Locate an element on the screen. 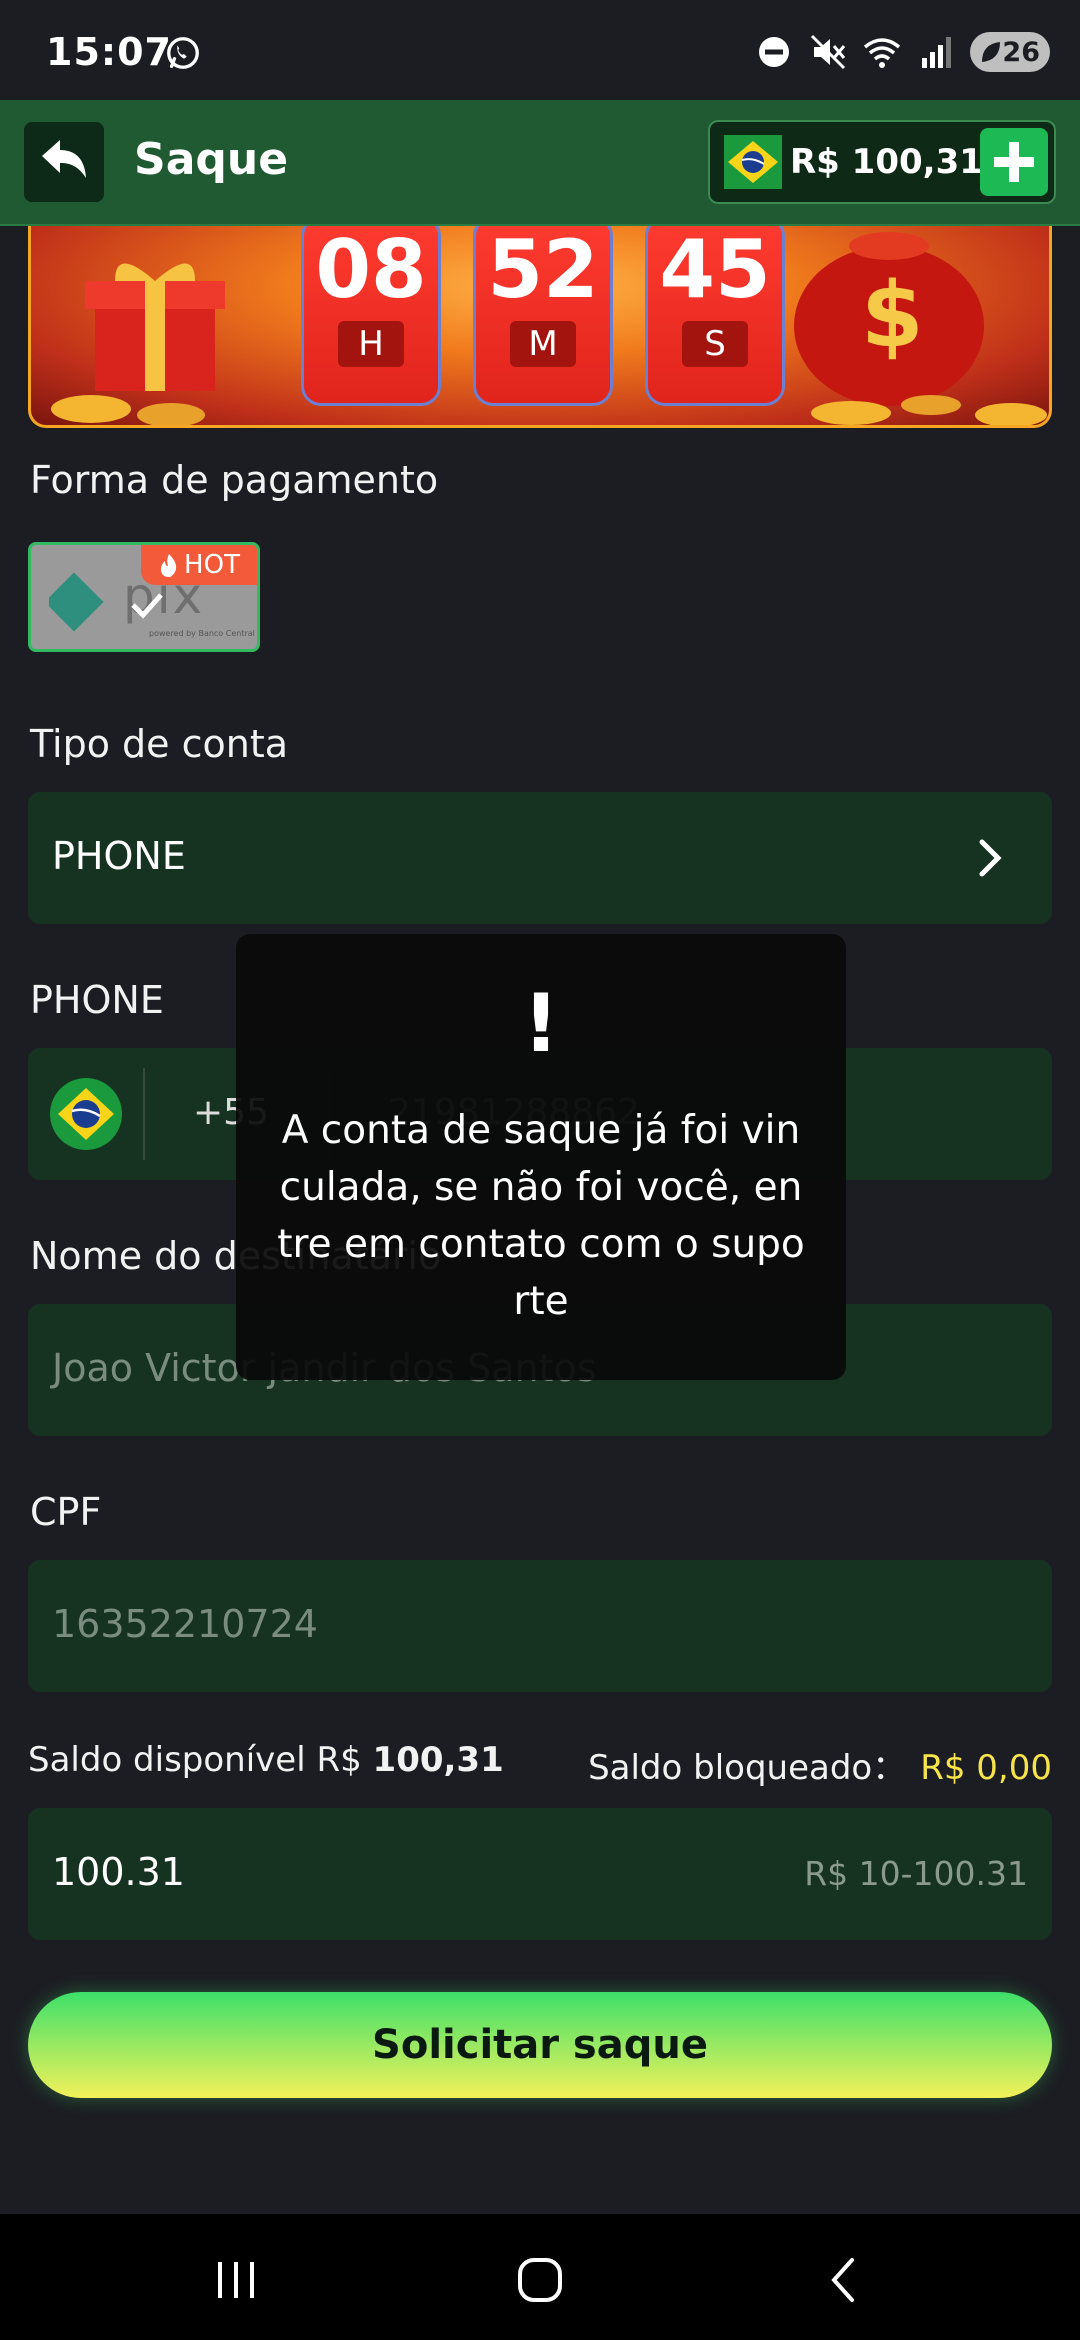  hot-badge-label: HOT is located at coordinates (212, 565).